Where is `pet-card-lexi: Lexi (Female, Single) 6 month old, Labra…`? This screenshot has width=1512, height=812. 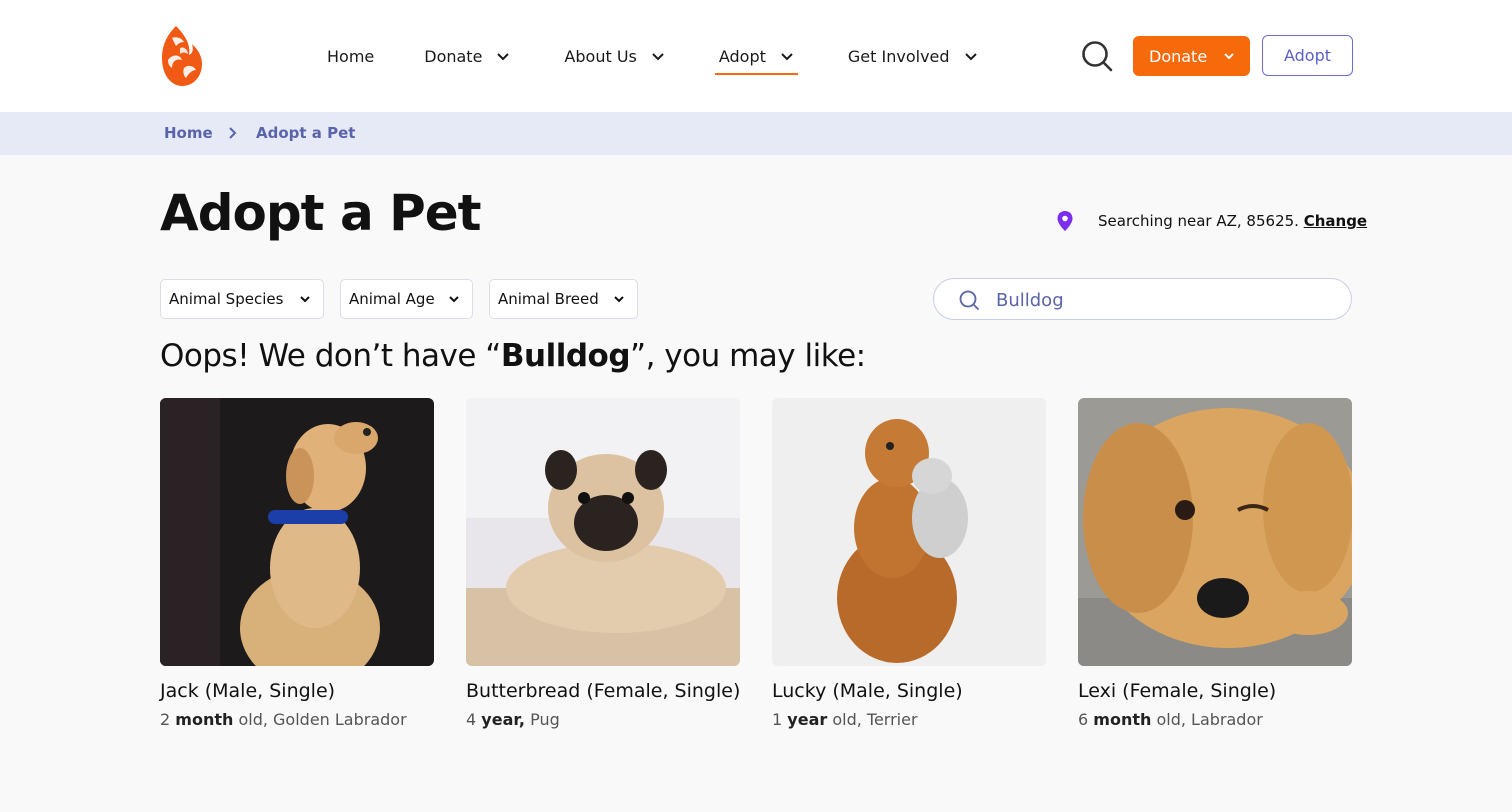 pet-card-lexi: Lexi (Female, Single) 6 month old, Labra… is located at coordinates (1215, 563).